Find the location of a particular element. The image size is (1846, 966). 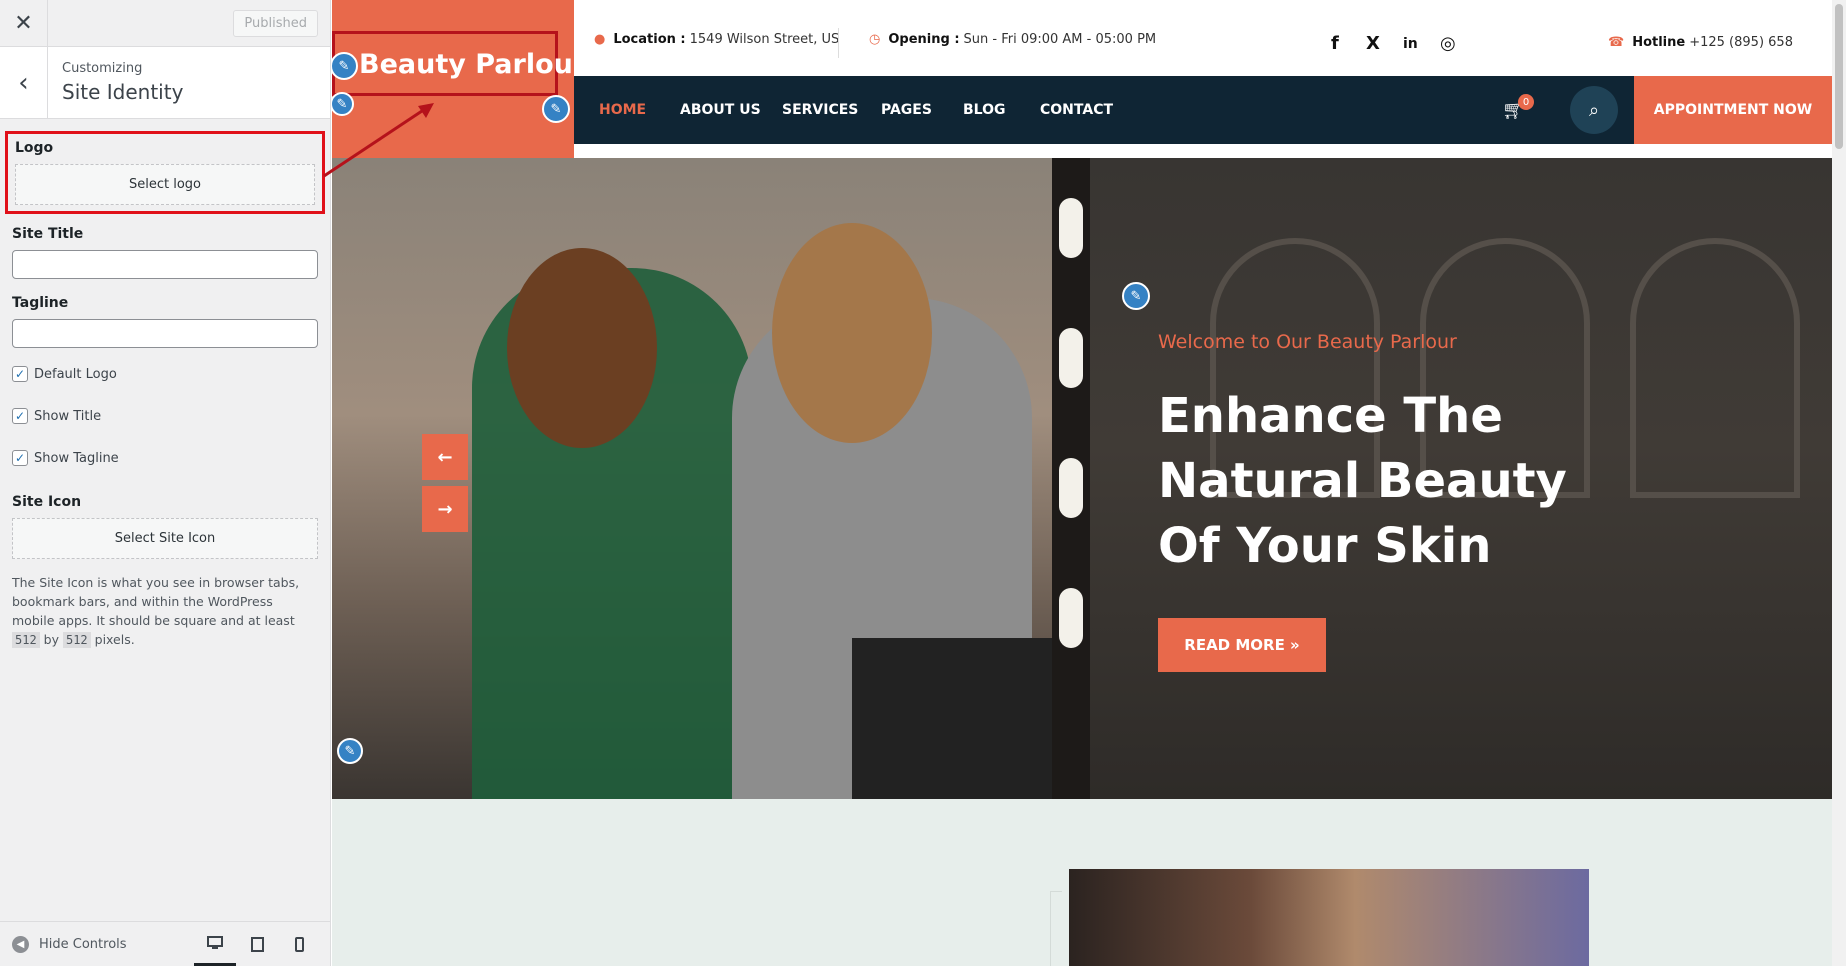

page-scrollbar is located at coordinates (1839, 483).